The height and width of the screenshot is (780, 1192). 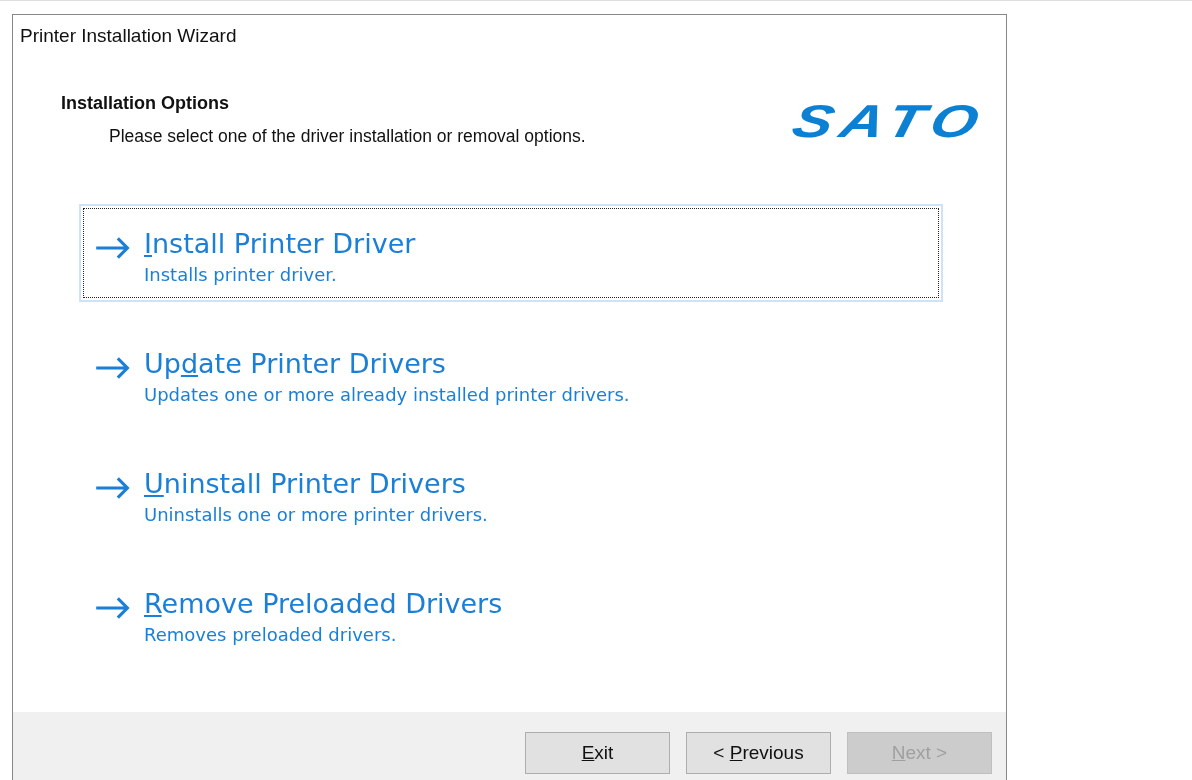 What do you see at coordinates (347, 136) in the screenshot?
I see `section-subtitle: Please select one of the driver installation or removal options.` at bounding box center [347, 136].